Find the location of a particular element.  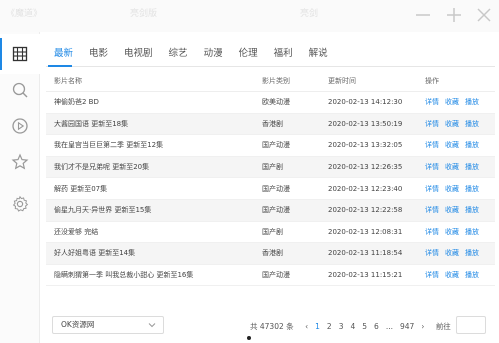

sidebar-item-search is located at coordinates (20, 90).